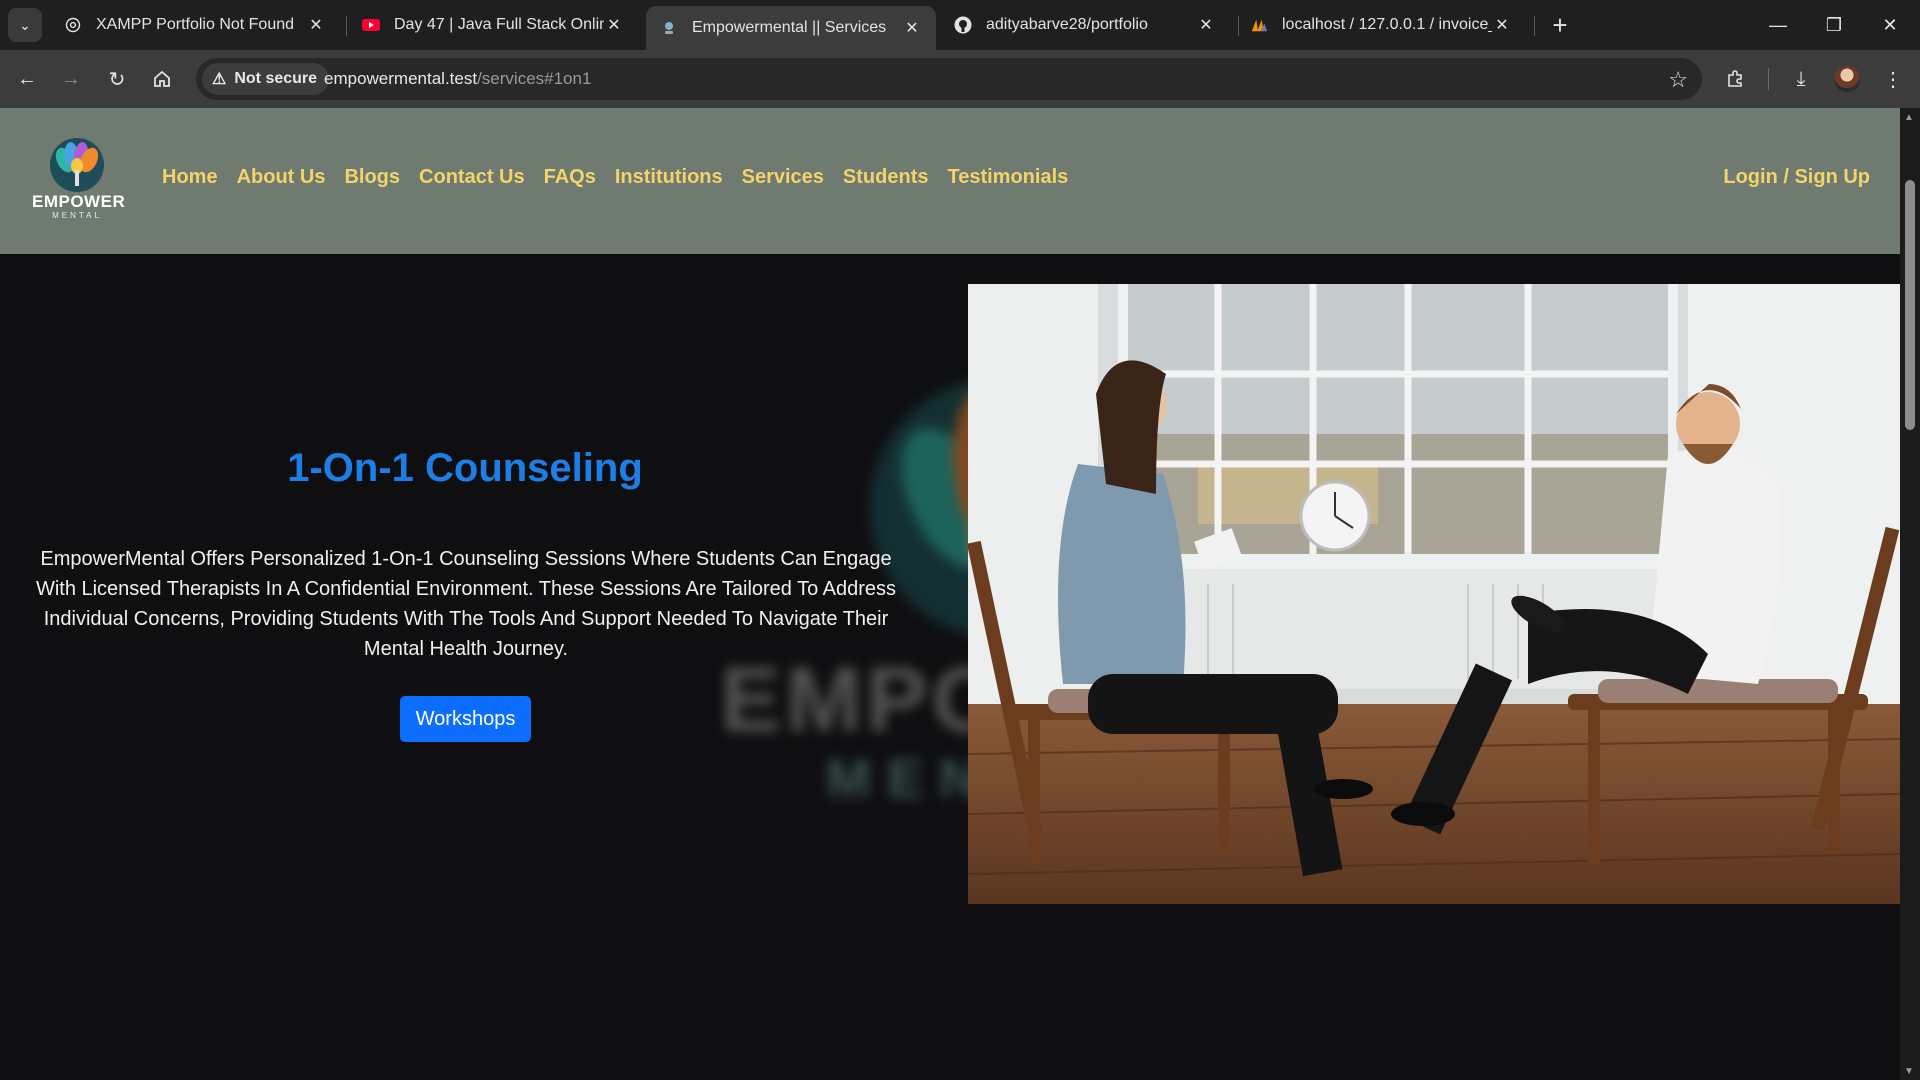 This screenshot has height=1080, width=1920. I want to click on logo-subtext: MENTAL, so click(77, 215).